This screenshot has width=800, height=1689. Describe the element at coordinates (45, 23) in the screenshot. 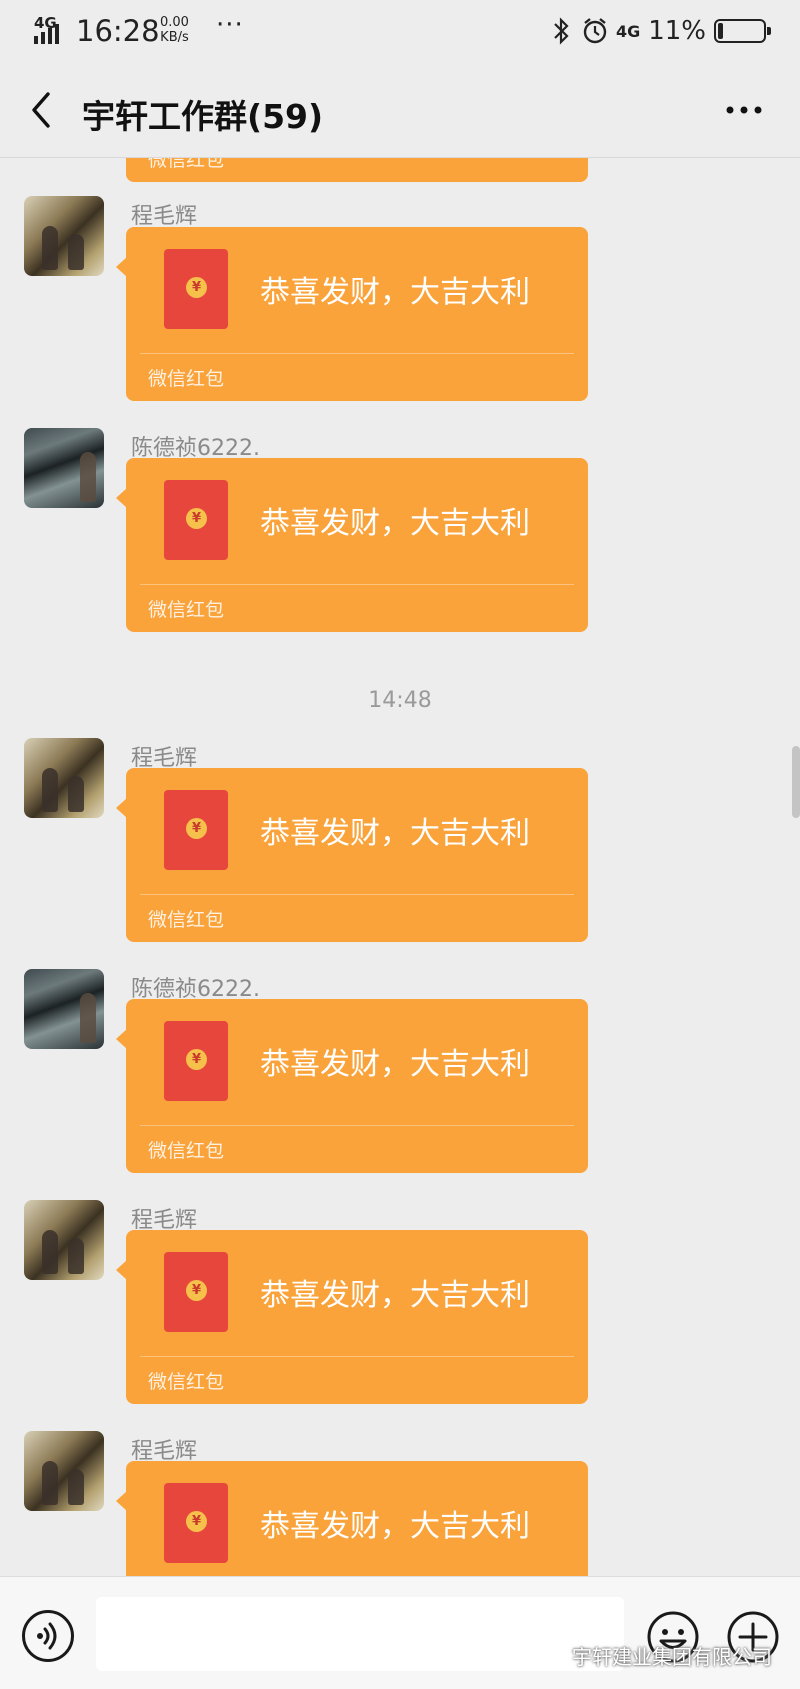

I see `network-type: 4G` at that location.